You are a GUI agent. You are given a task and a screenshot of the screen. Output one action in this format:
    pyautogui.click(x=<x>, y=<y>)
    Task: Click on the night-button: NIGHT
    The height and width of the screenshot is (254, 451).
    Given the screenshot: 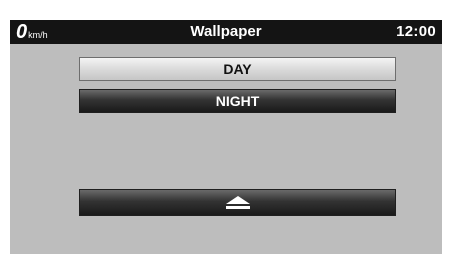 What is the action you would take?
    pyautogui.click(x=237, y=101)
    